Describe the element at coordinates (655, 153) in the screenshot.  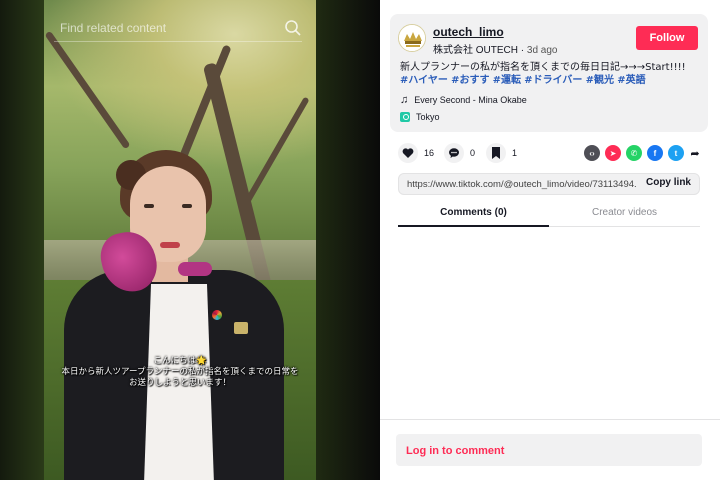
I see `facebook-icon: f` at that location.